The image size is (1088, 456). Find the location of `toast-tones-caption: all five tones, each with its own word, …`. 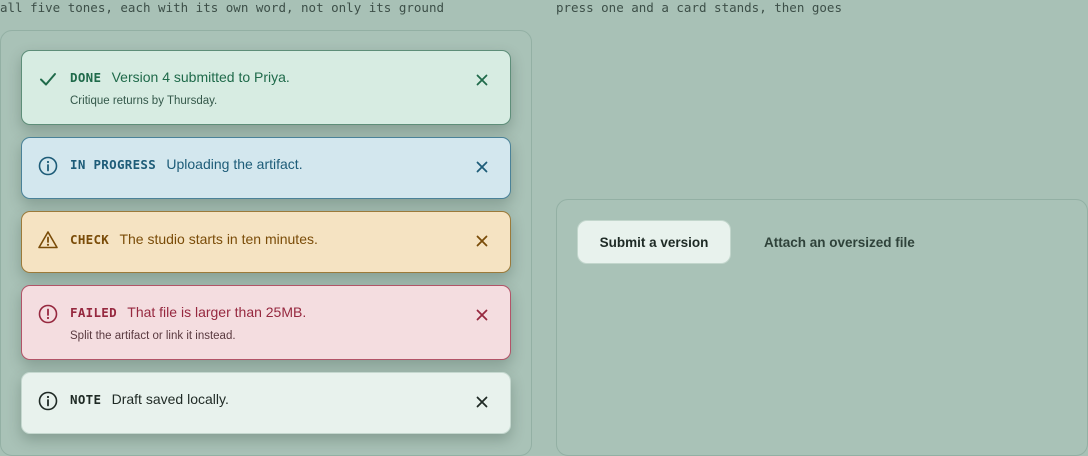

toast-tones-caption: all five tones, each with its own word, … is located at coordinates (222, 7).